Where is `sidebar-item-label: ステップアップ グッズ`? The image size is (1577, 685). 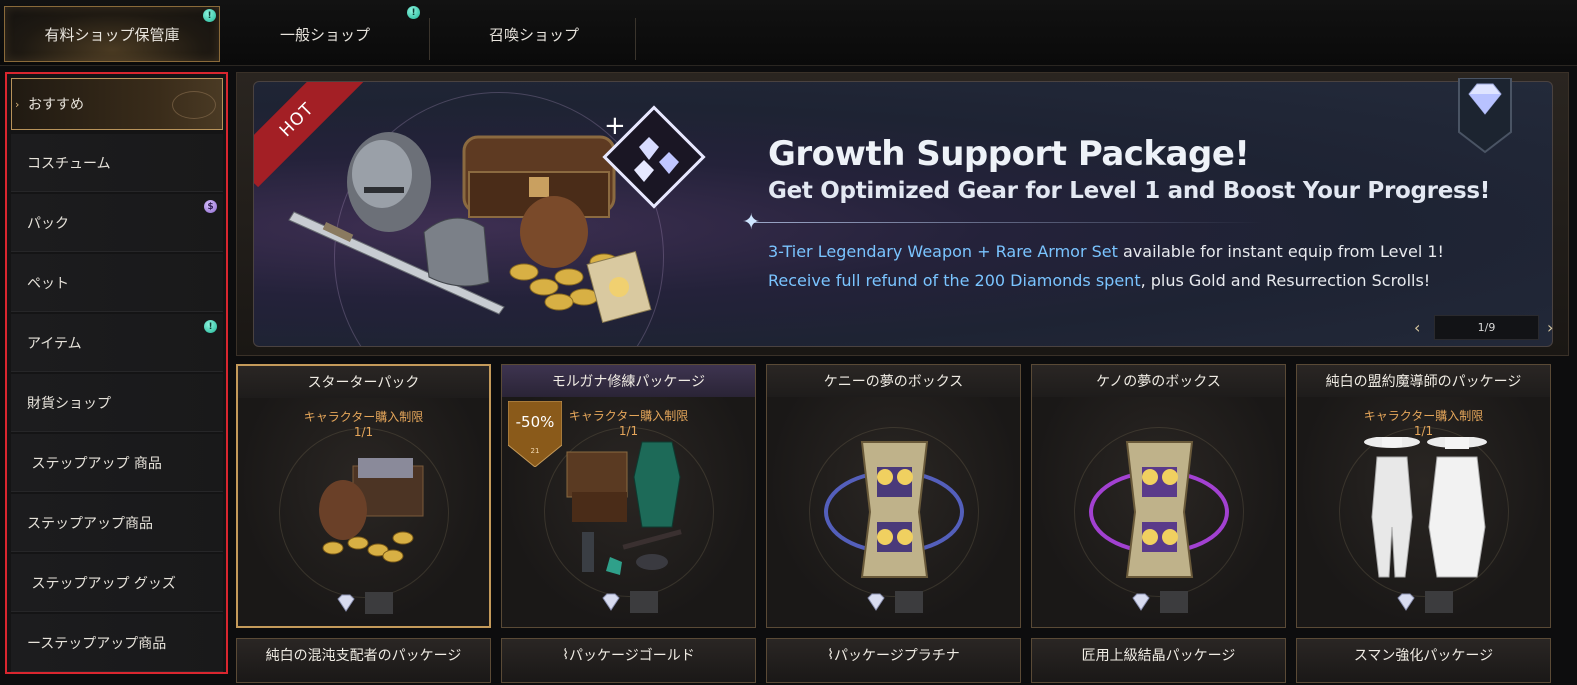 sidebar-item-label: ステップアップ グッズ is located at coordinates (101, 583).